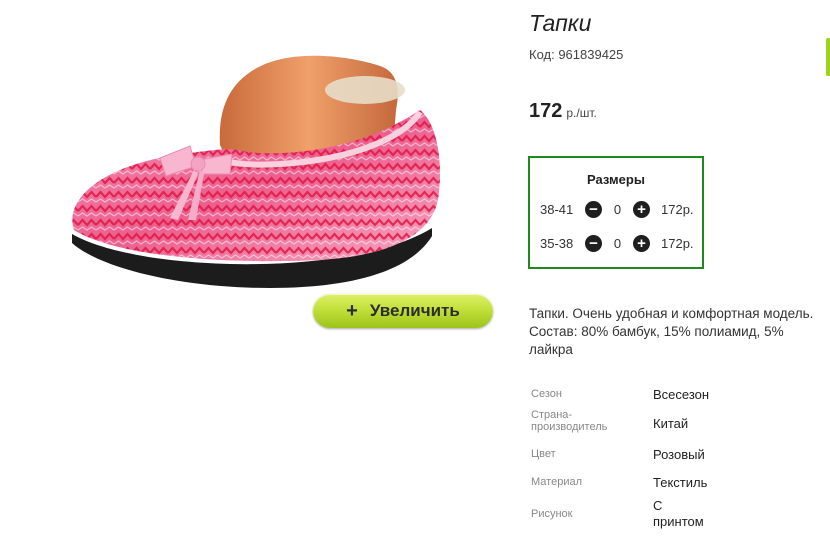  What do you see at coordinates (557, 243) in the screenshot?
I see `size-label: 35-38` at bounding box center [557, 243].